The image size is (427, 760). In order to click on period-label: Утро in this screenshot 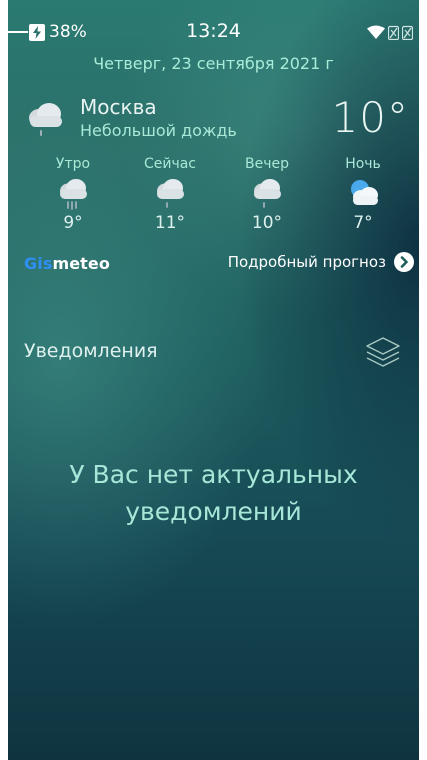, I will do `click(73, 164)`.